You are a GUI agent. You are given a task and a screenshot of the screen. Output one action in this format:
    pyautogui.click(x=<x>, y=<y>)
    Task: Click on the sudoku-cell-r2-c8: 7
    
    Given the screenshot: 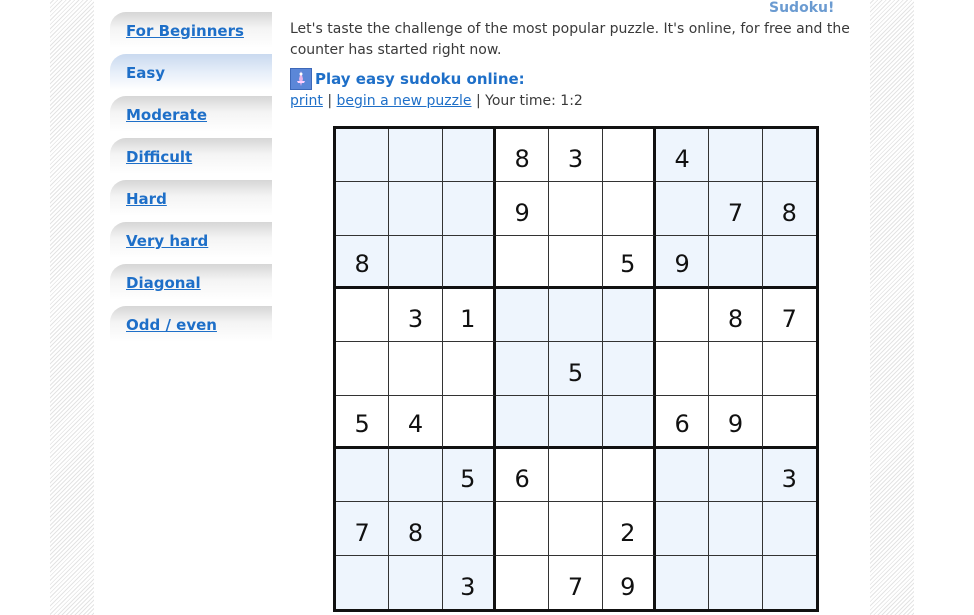 What is the action you would take?
    pyautogui.click(x=736, y=209)
    